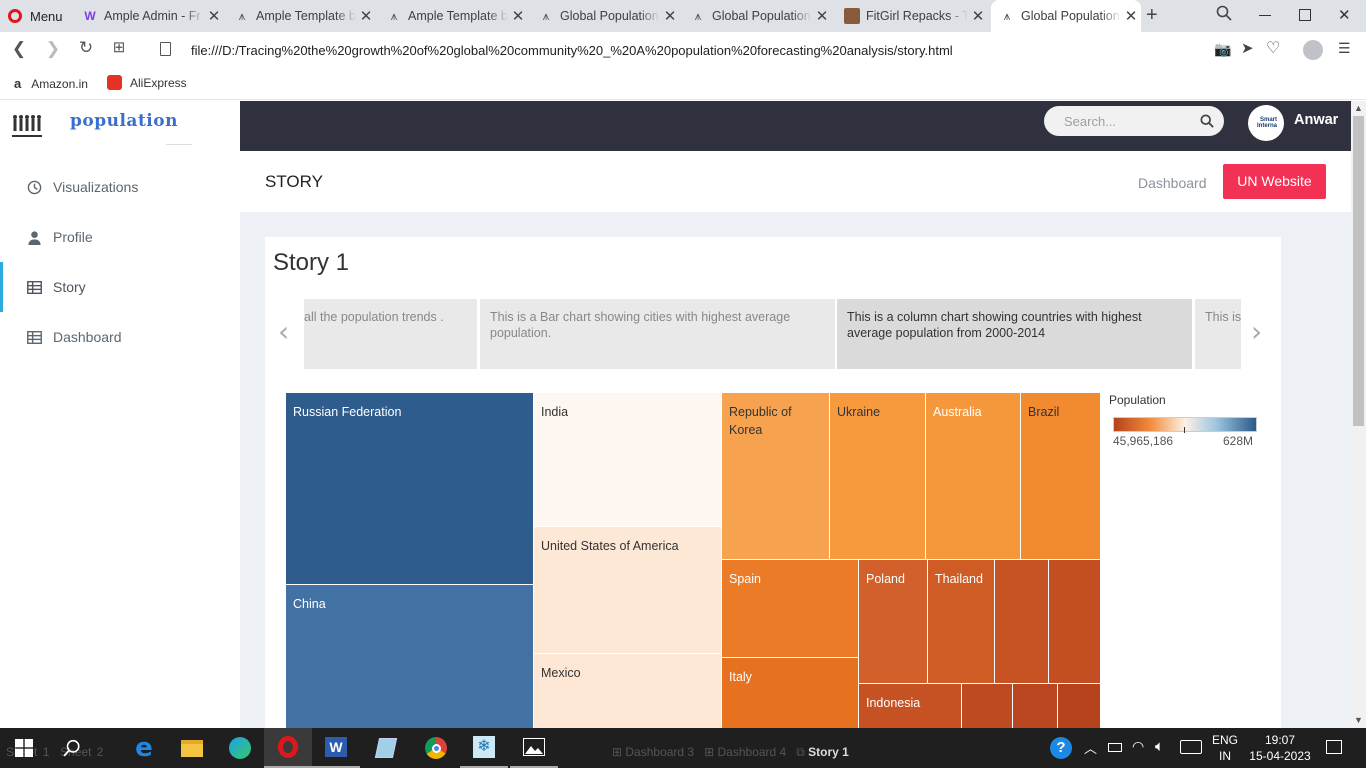  I want to click on notepad-icon, so click(386, 748).